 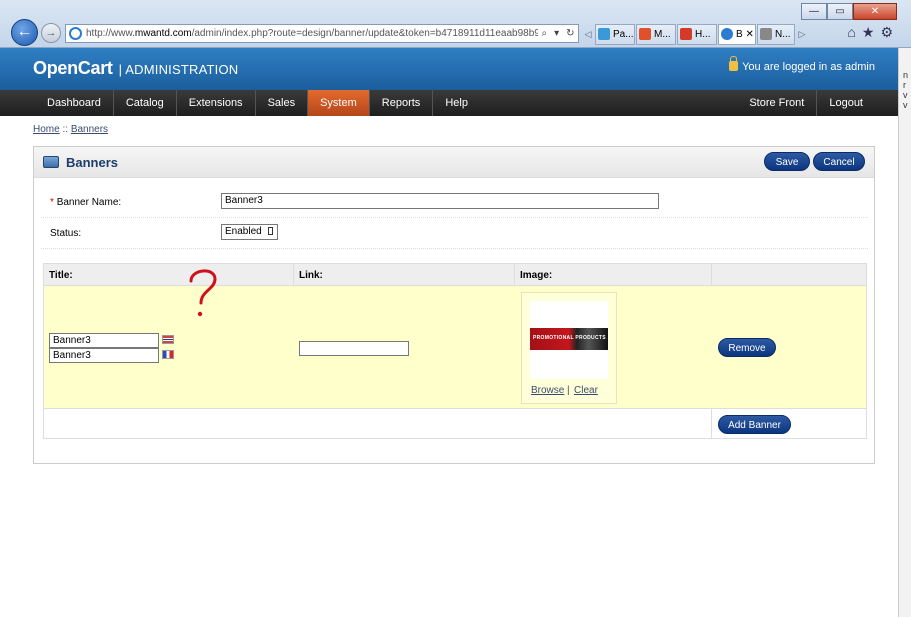 I want to click on search-icon: ⌕, so click(x=544, y=33).